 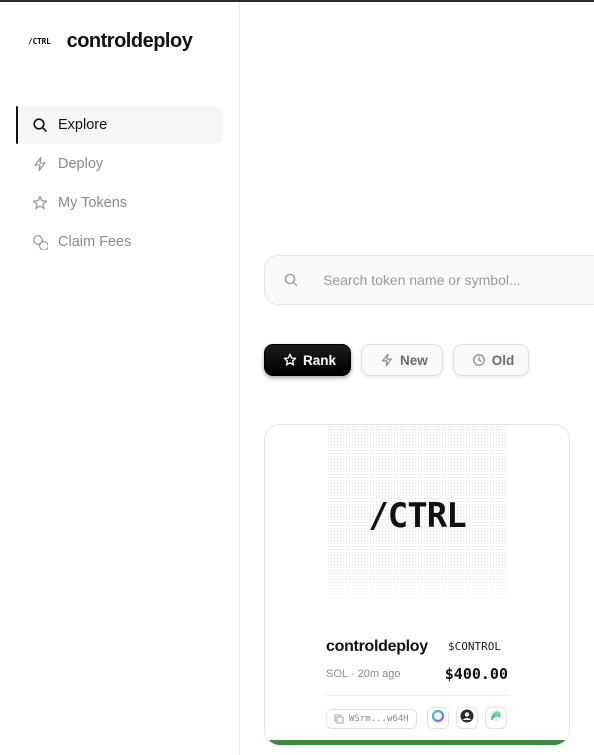 I want to click on filter-label: New, so click(x=414, y=360).